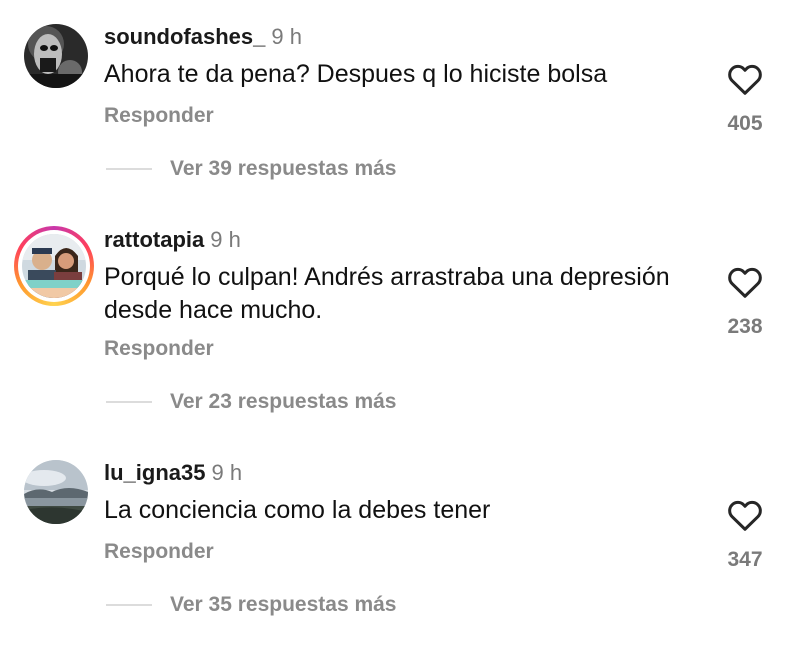 The image size is (800, 646). I want to click on view-replies-button: Ver 39 respuestas más, so click(251, 169).